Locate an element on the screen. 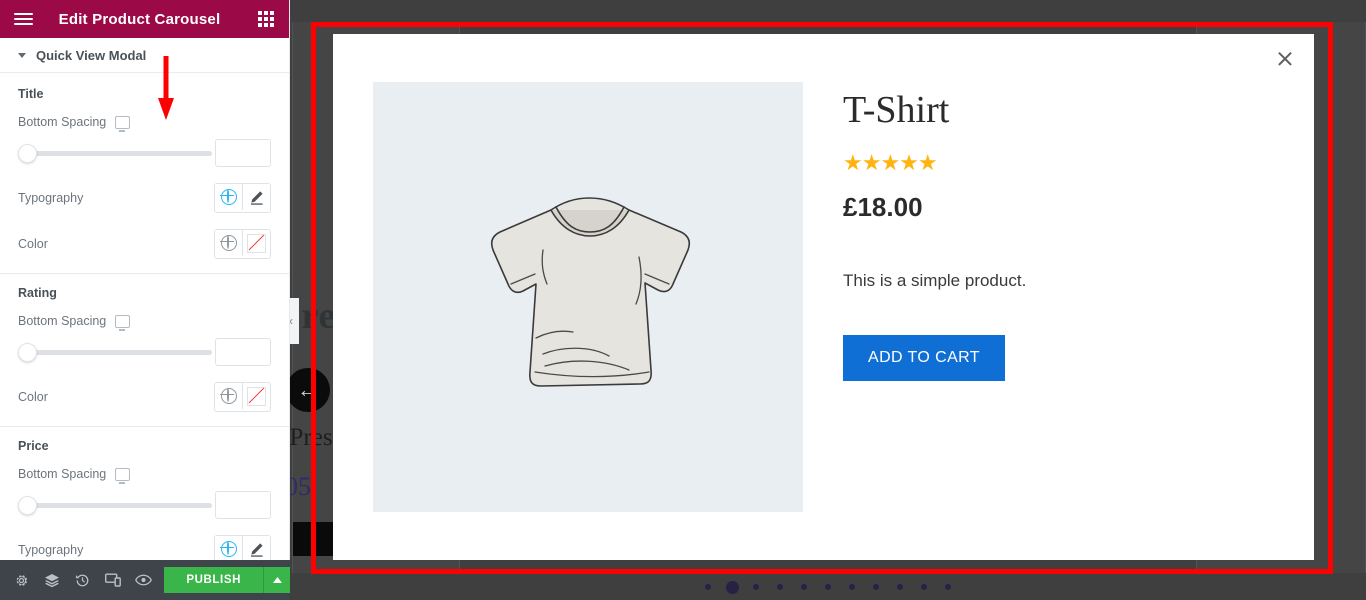 The image size is (1366, 600). control-group-title: Title Bottom Spacing Typography Color is located at coordinates (144, 173).